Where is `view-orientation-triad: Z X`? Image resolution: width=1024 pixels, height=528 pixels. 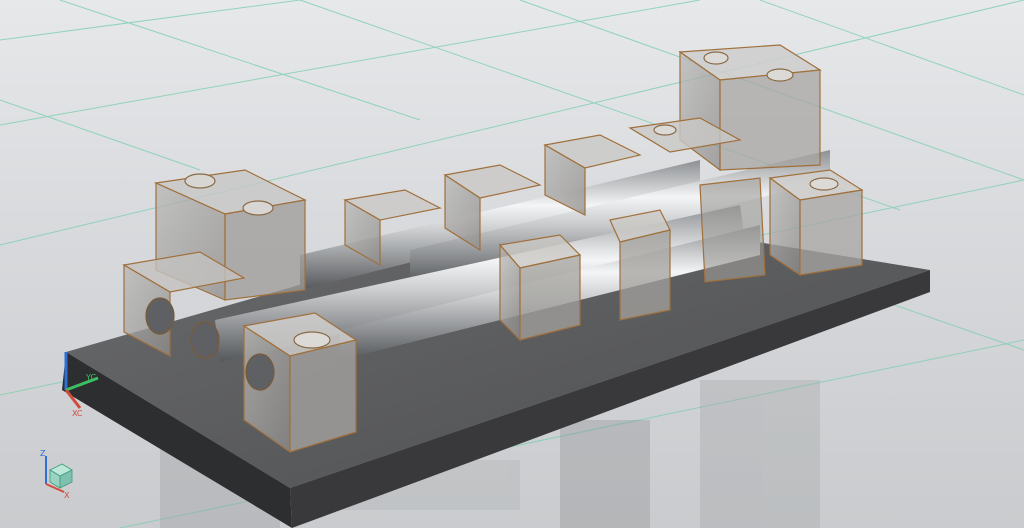 view-orientation-triad: Z X is located at coordinates (56, 474).